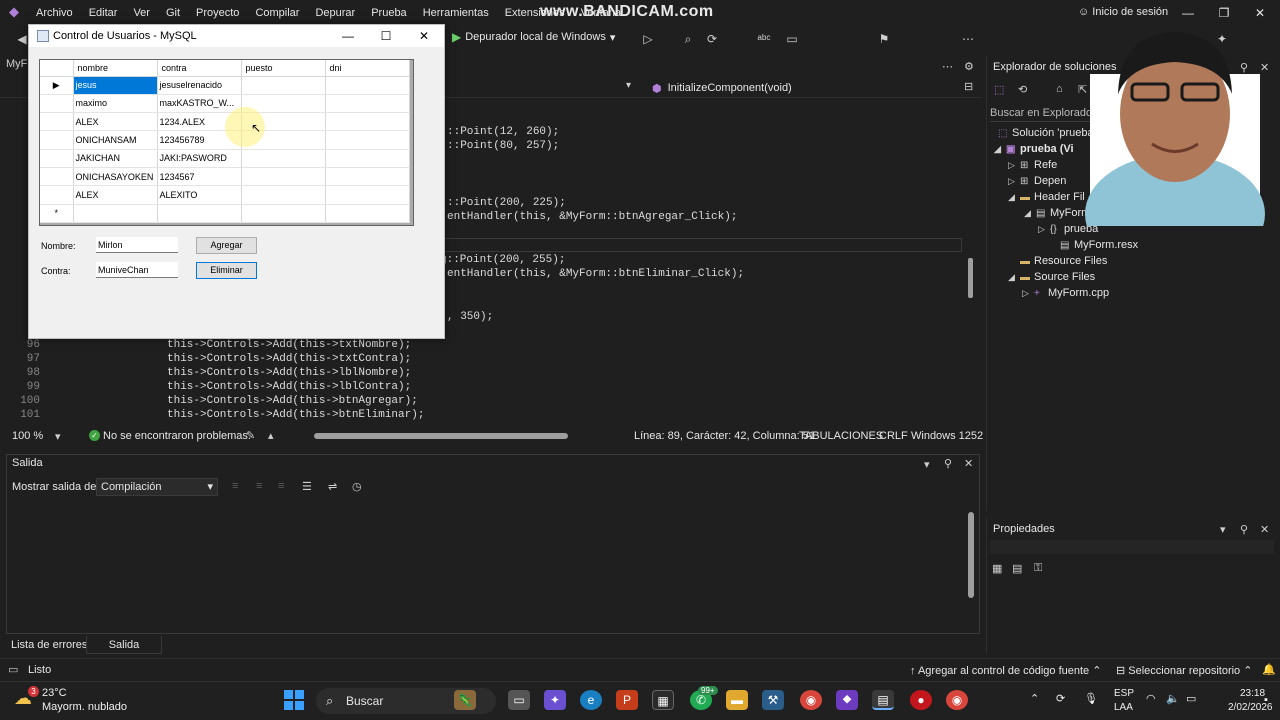  I want to click on menu-prueba: Prueba, so click(388, 13).